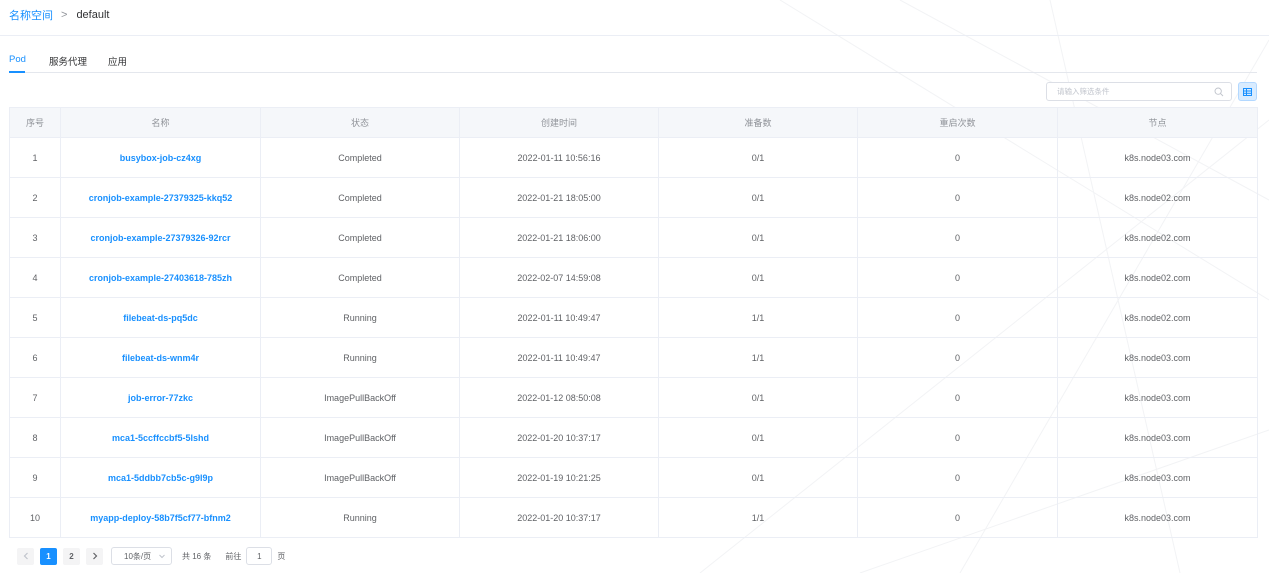  Describe the element at coordinates (559, 122) in the screenshot. I see `column-header-created-time: 创建时间` at that location.